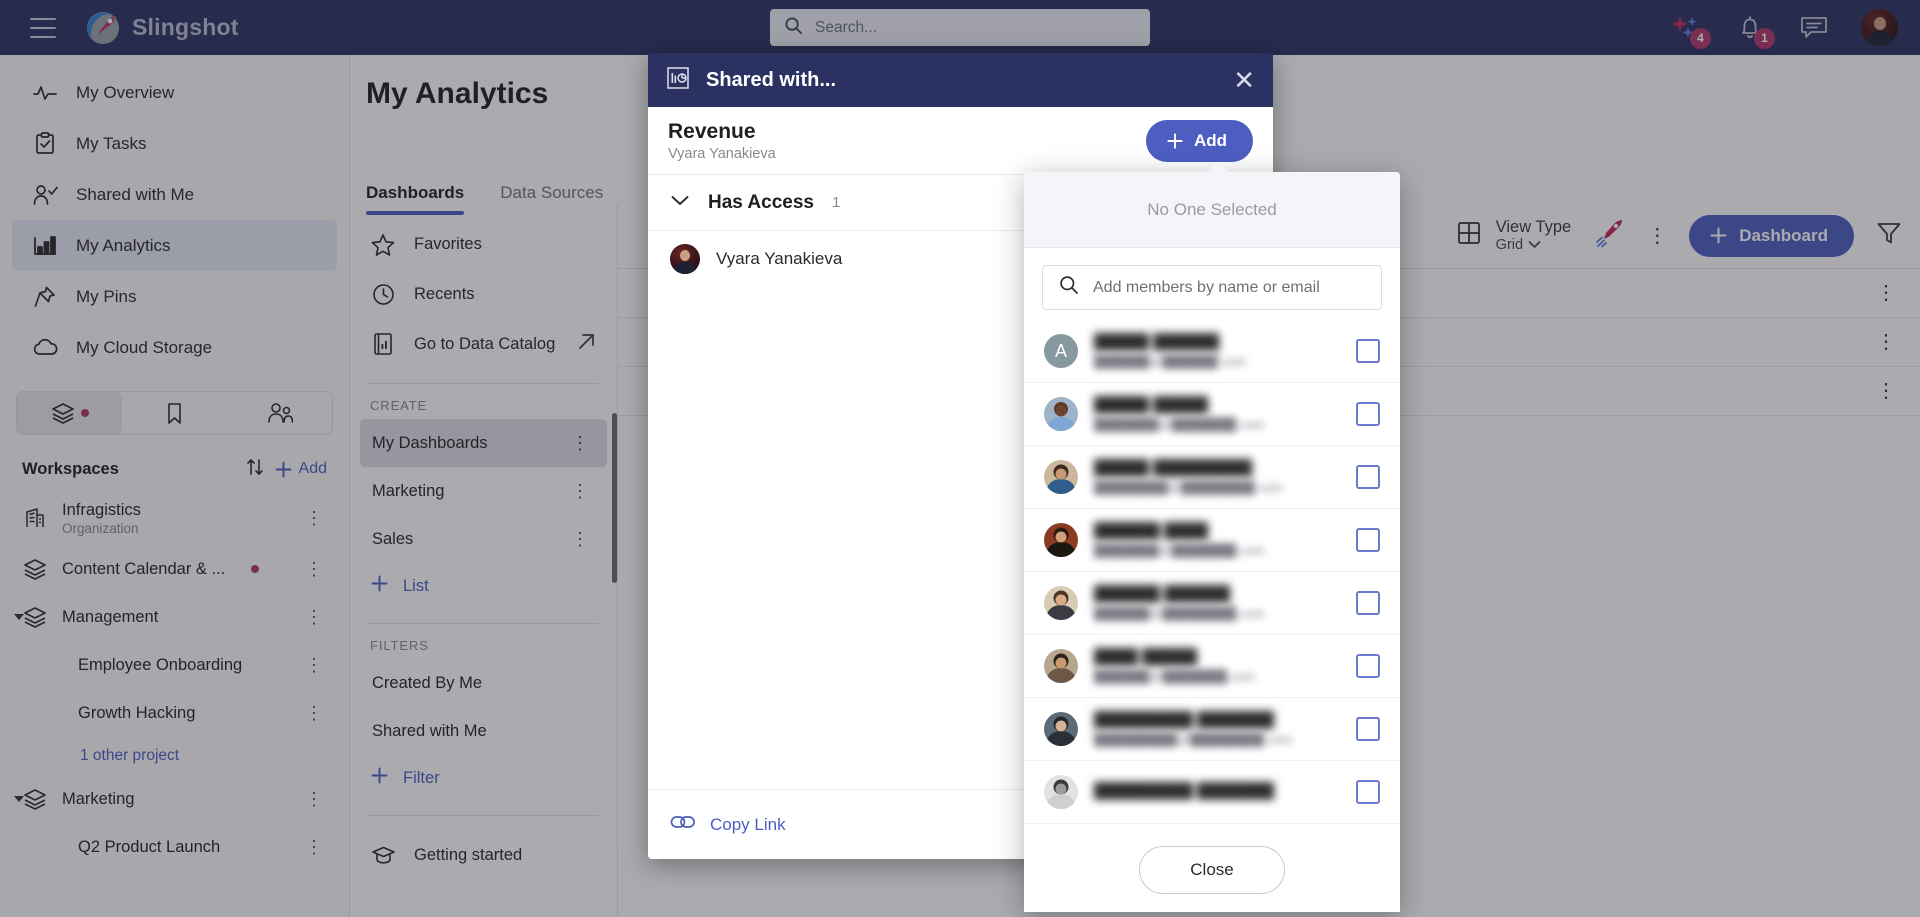 The image size is (1920, 917). Describe the element at coordinates (712, 131) in the screenshot. I see `shared-item-name: Revenue` at that location.